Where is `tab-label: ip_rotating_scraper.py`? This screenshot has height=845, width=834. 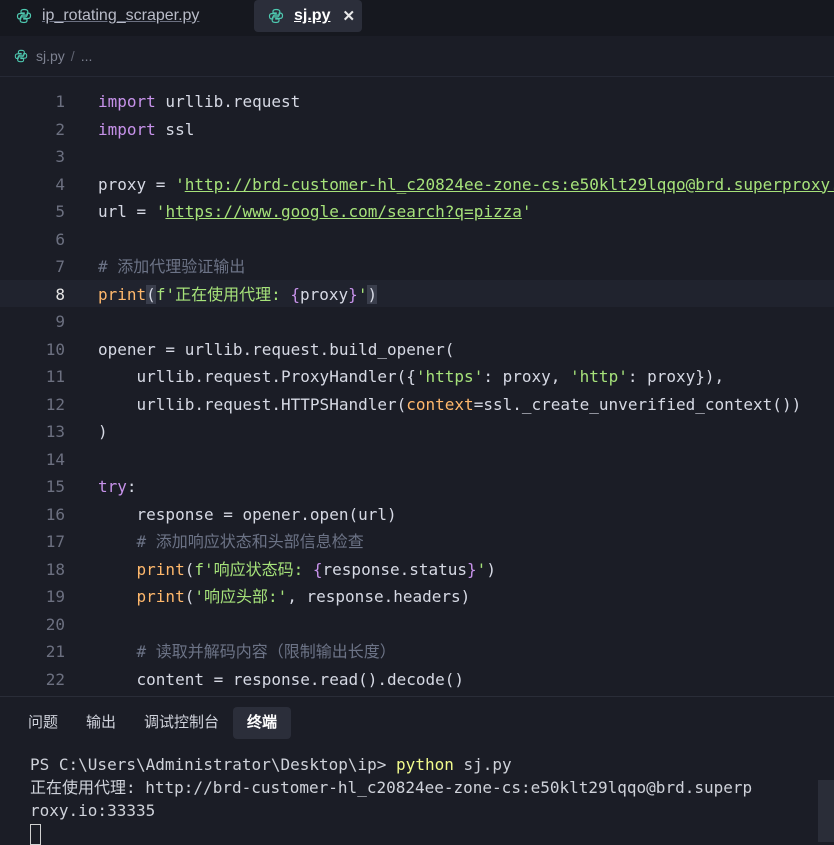
tab-label: ip_rotating_scraper.py is located at coordinates (121, 15).